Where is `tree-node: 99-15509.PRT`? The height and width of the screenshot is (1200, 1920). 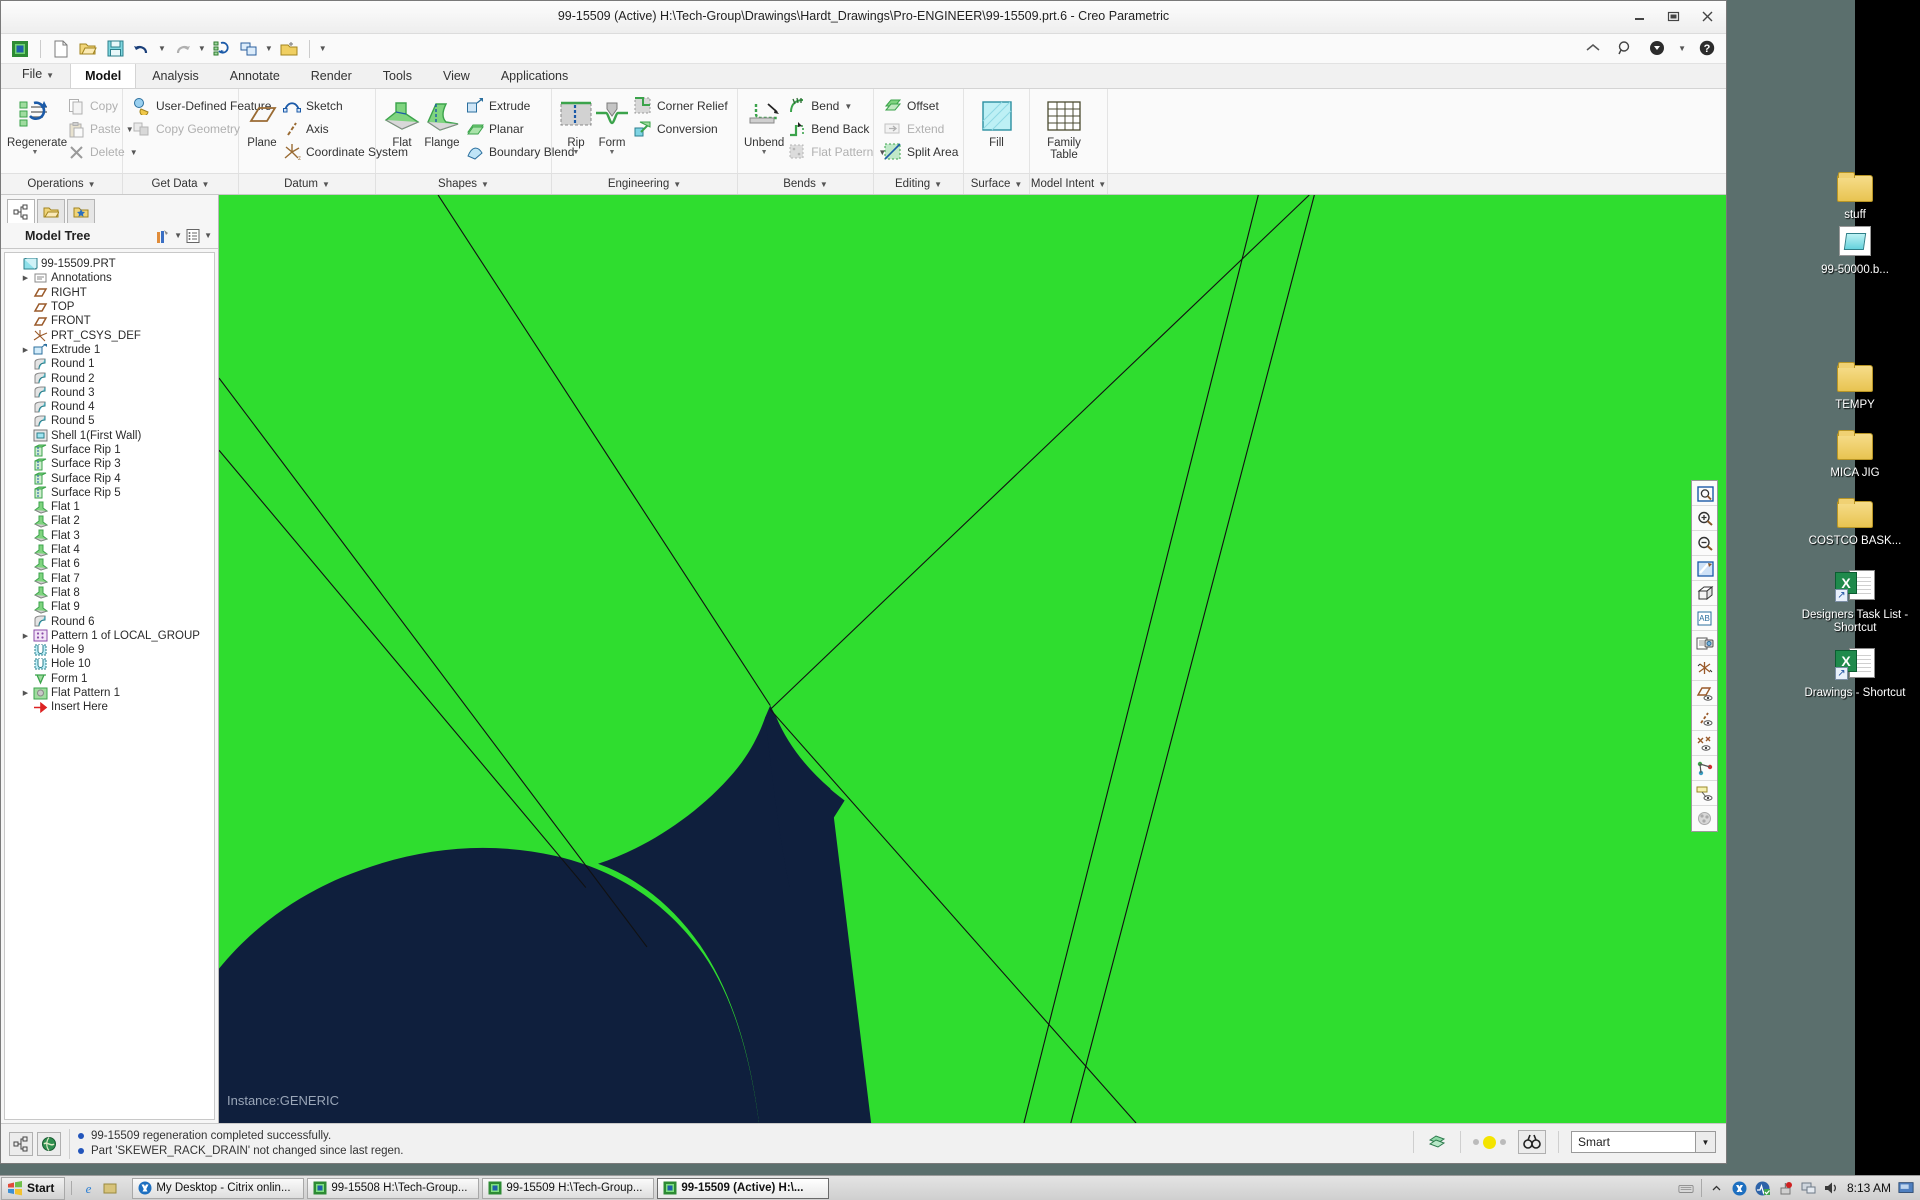
tree-node: 99-15509.PRT is located at coordinates (109, 264).